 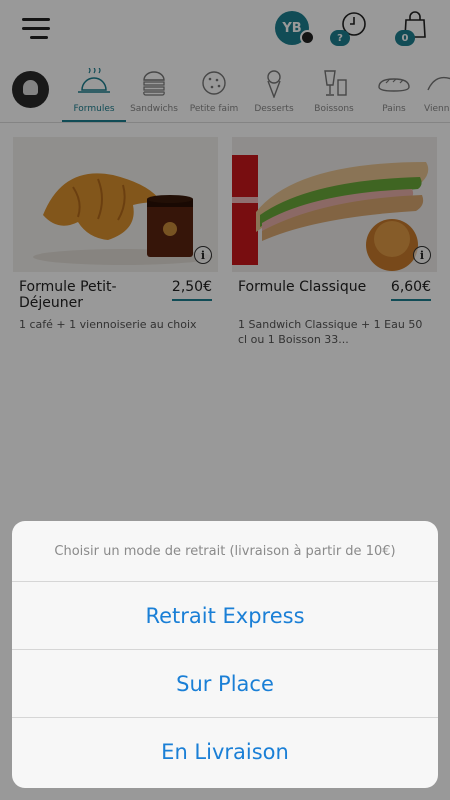 What do you see at coordinates (225, 684) in the screenshot?
I see `sur-place-button: Sur Place` at bounding box center [225, 684].